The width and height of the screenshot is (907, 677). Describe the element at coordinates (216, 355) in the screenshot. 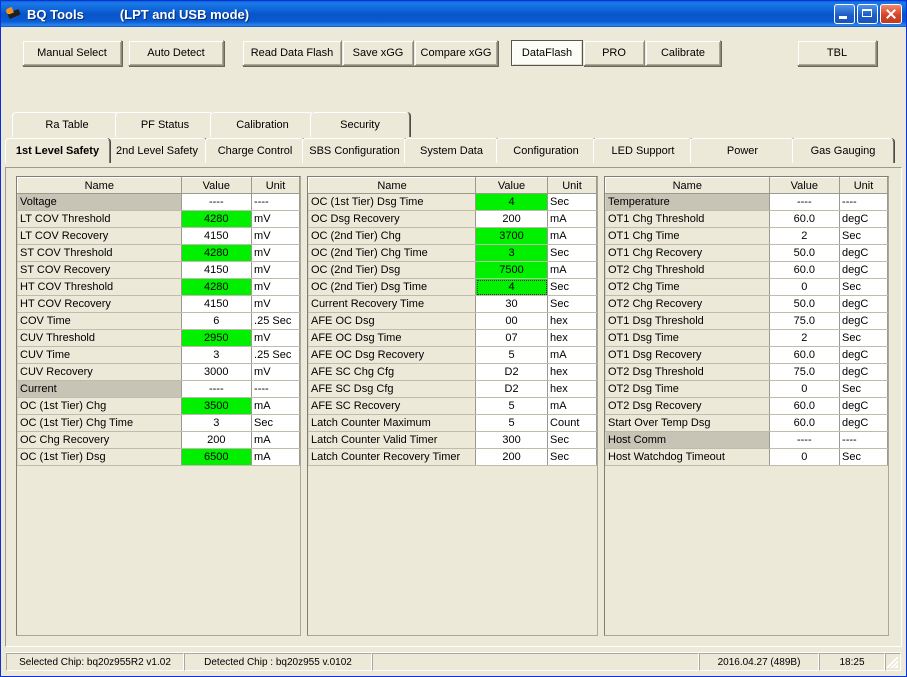

I see `cell-value: 3` at that location.